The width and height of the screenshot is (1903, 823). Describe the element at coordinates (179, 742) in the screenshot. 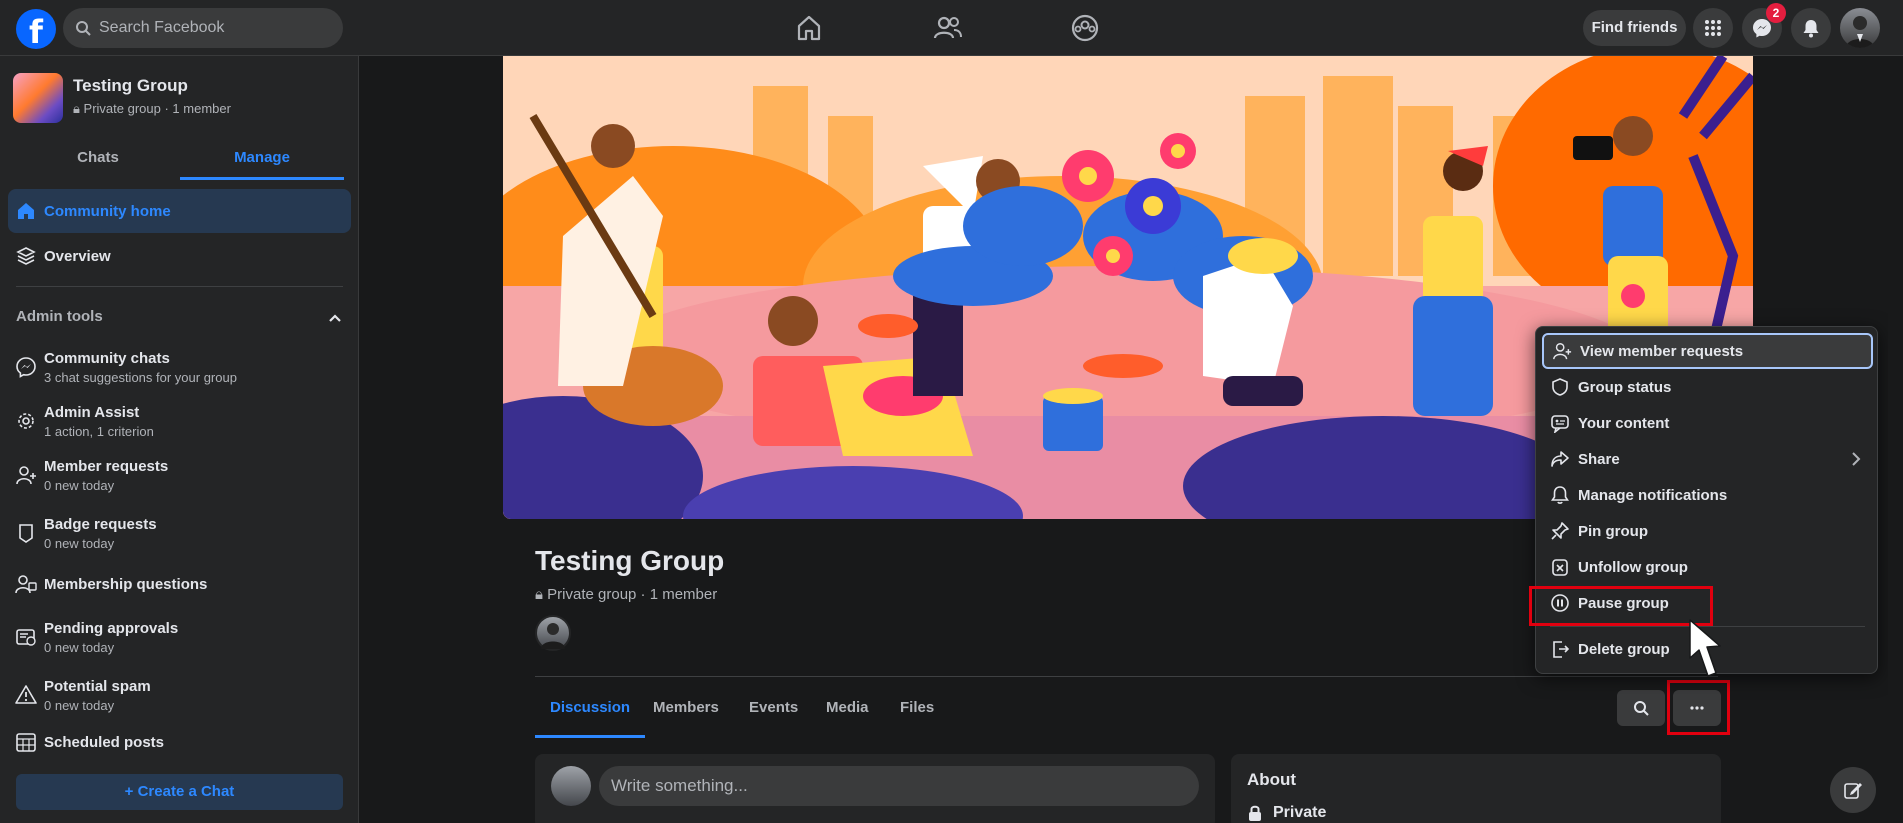

I see `sidebar-item-scheduled-posts: Scheduled posts` at that location.